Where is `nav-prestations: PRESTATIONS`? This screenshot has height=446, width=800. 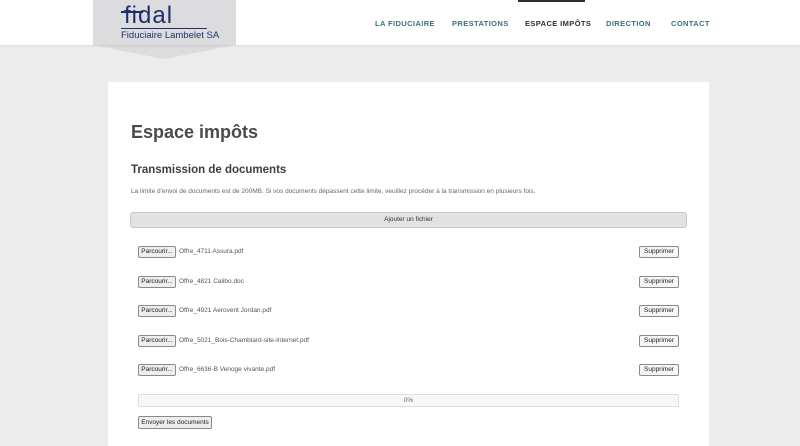 nav-prestations: PRESTATIONS is located at coordinates (480, 23).